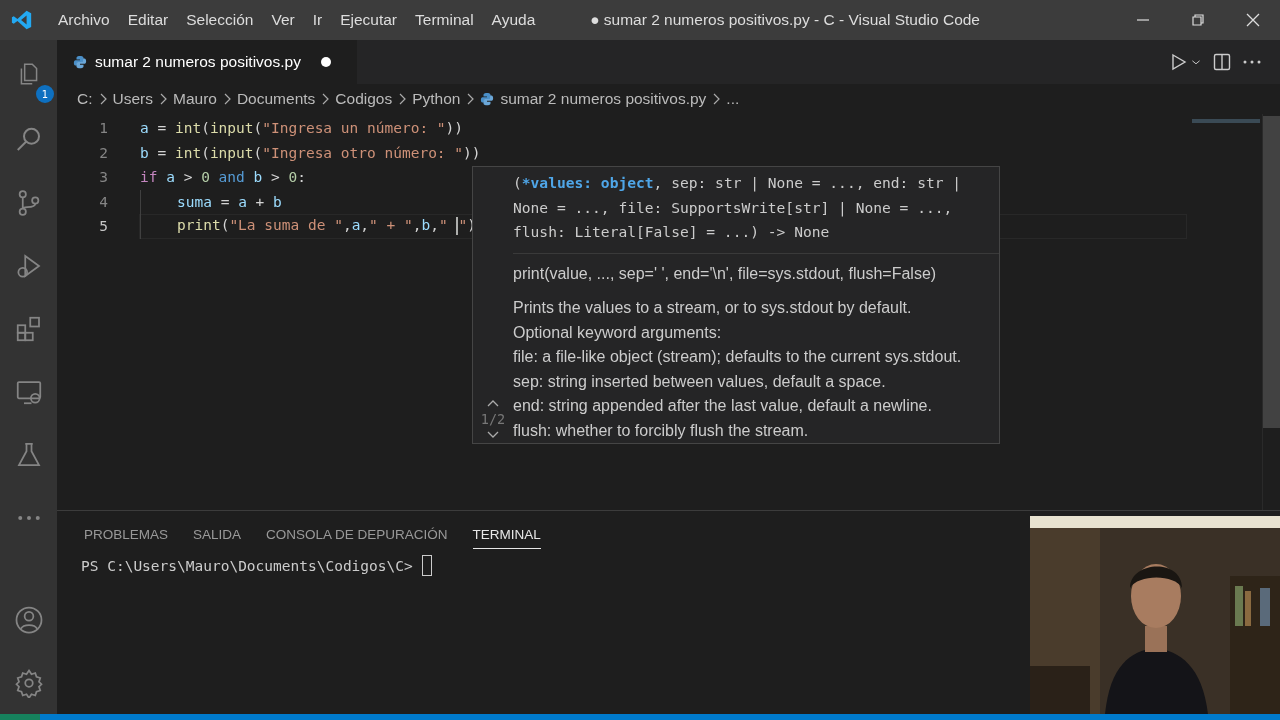 This screenshot has width=1280, height=720. I want to click on doc-text: file: a file-like object (stream); defaults to the current sys.stdout., so click(738, 357).